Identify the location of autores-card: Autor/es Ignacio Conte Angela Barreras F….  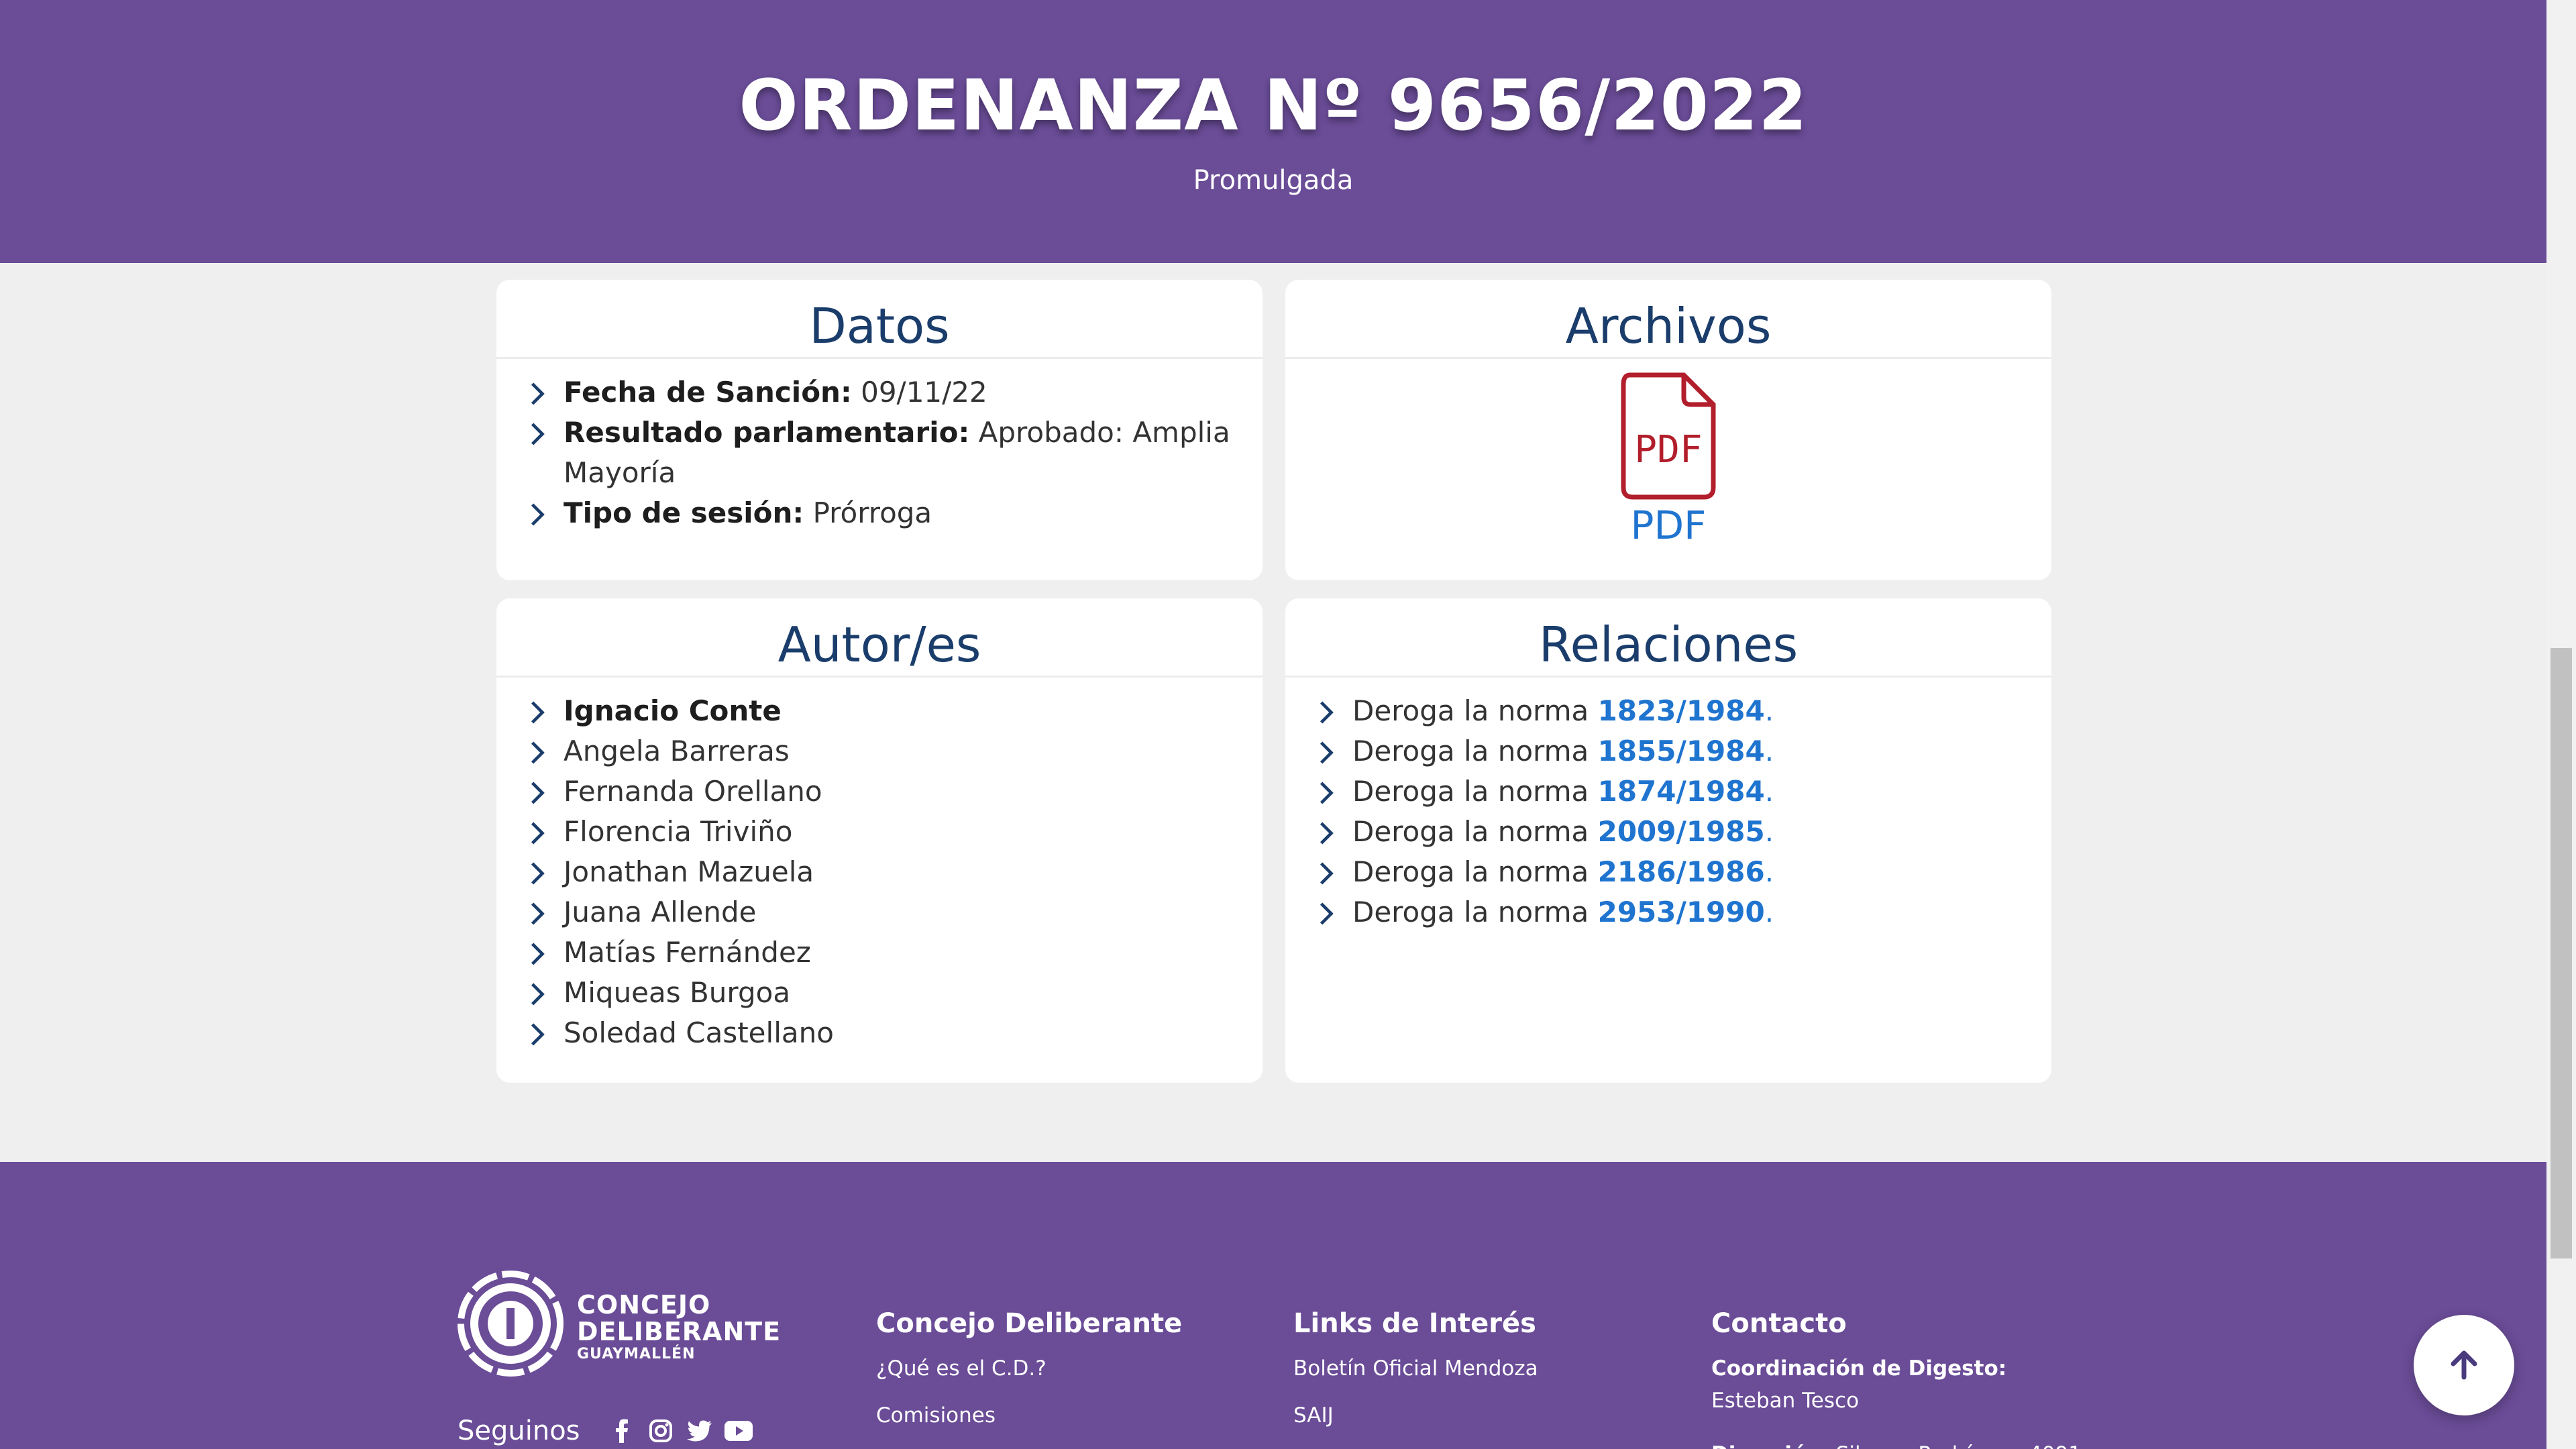
(879, 840).